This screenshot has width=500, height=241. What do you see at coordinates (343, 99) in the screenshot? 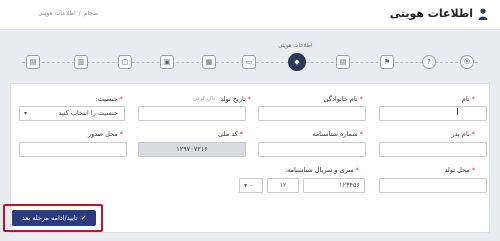
I see `last-name-label: *نام خانوادگی` at bounding box center [343, 99].